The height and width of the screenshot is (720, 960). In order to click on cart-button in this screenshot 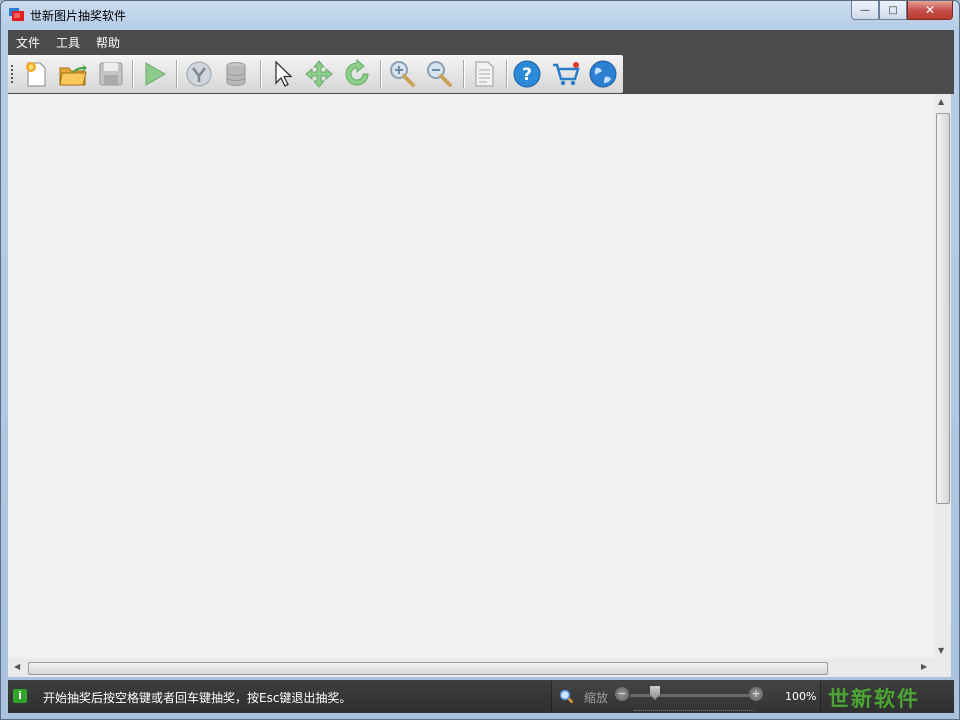, I will do `click(566, 74)`.